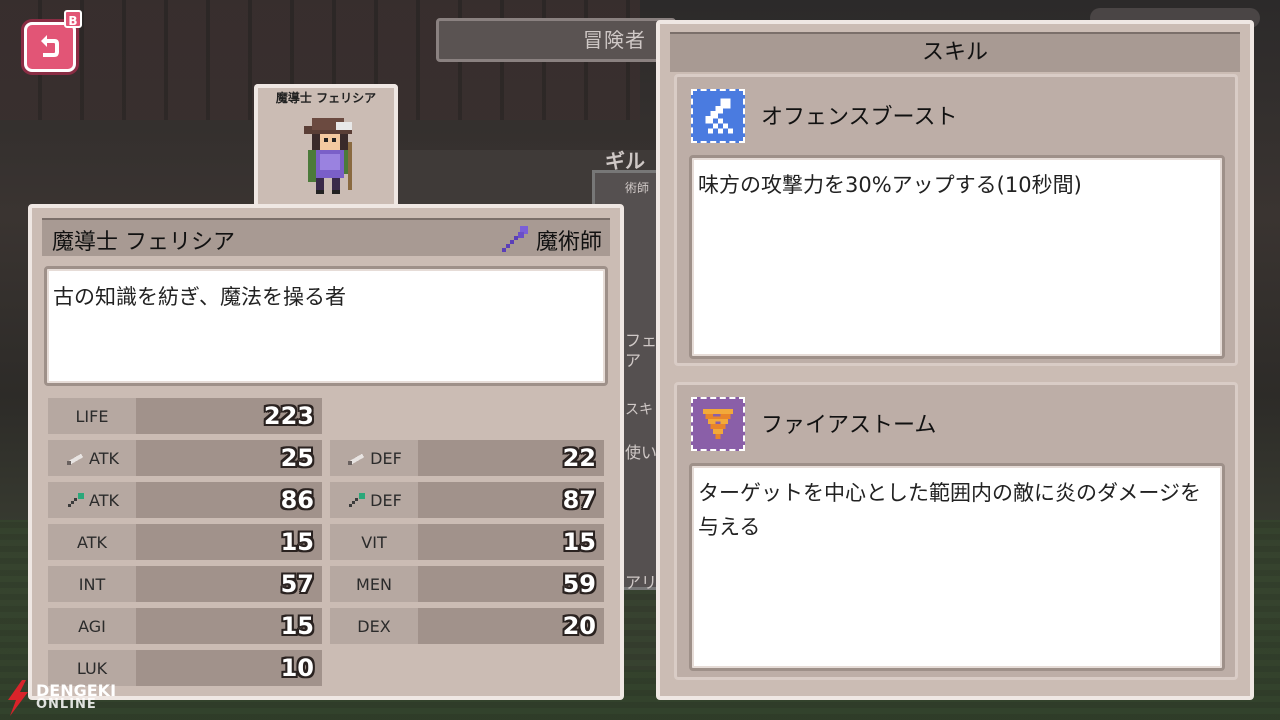  I want to click on stat-value: 86, so click(229, 500).